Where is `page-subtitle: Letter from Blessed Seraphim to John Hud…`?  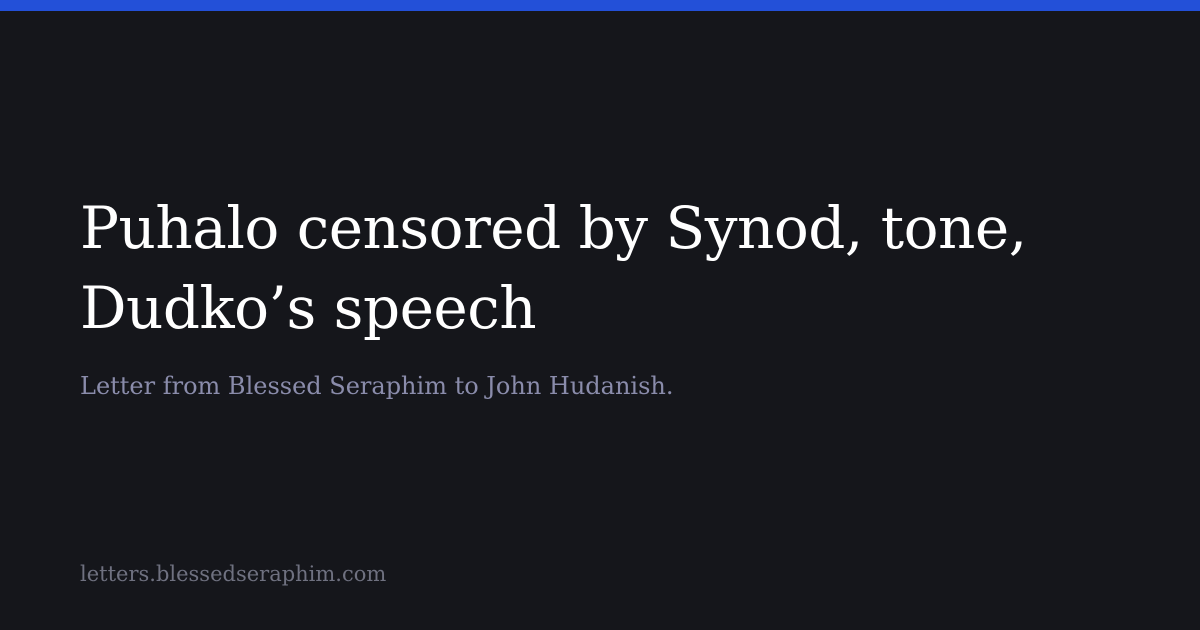 page-subtitle: Letter from Blessed Seraphim to John Hud… is located at coordinates (377, 386).